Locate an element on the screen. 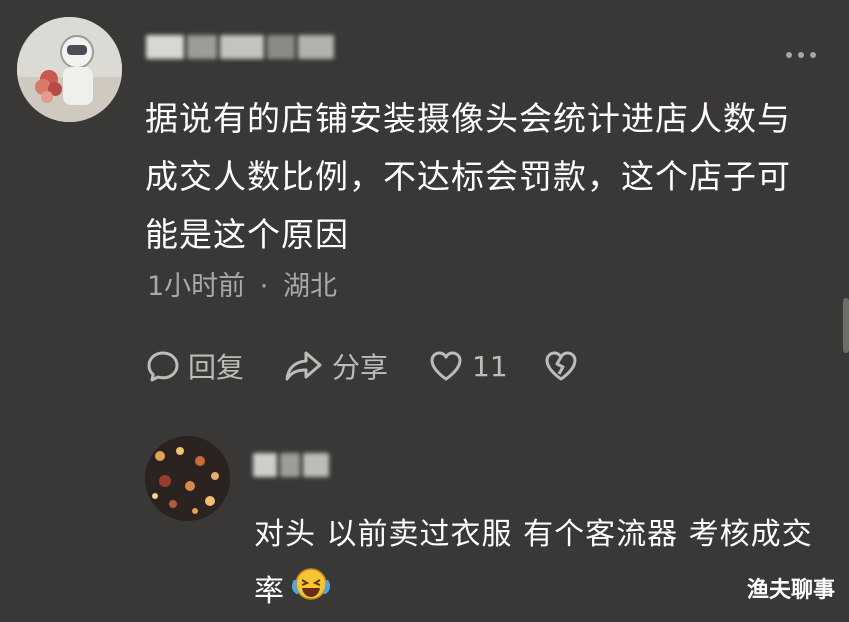 This screenshot has height=622, width=849. reply-text-content: 对头 以前卖过衣服 有个客流器 考核成交率 is located at coordinates (533, 563).